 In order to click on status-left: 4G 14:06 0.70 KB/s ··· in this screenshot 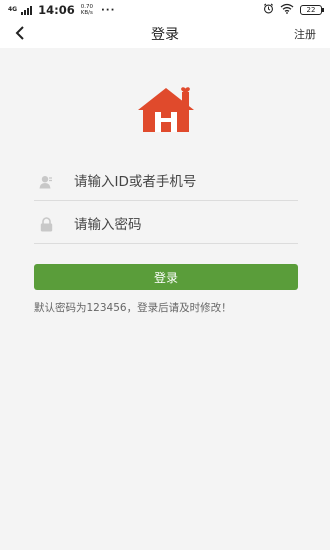, I will do `click(61, 10)`.